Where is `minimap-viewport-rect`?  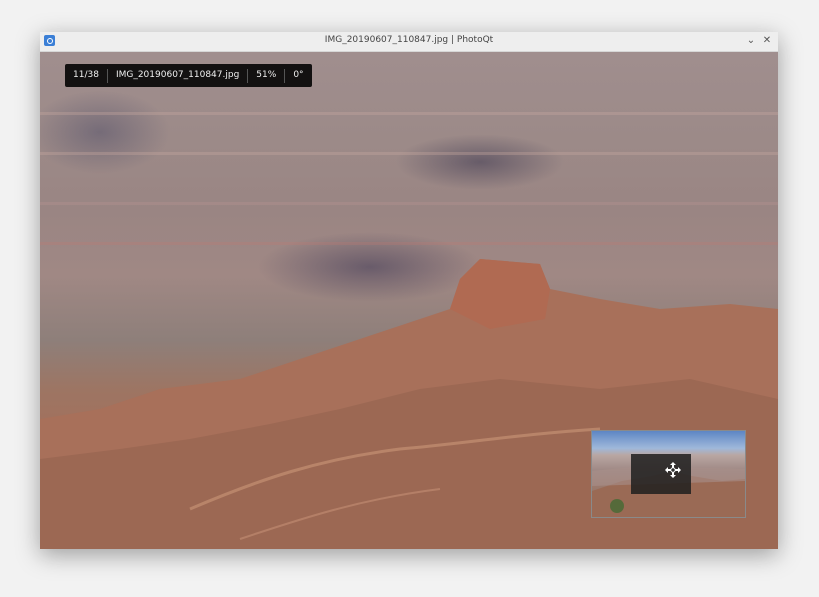
minimap-viewport-rect is located at coordinates (661, 474).